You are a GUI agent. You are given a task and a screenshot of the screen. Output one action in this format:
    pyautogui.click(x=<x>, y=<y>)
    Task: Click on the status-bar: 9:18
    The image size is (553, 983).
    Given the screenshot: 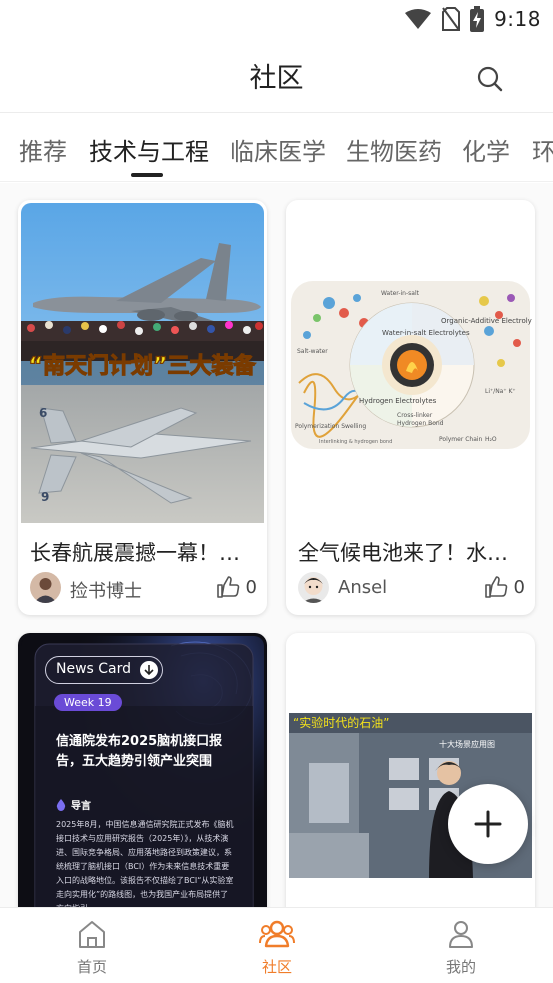 What is the action you would take?
    pyautogui.click(x=276, y=19)
    